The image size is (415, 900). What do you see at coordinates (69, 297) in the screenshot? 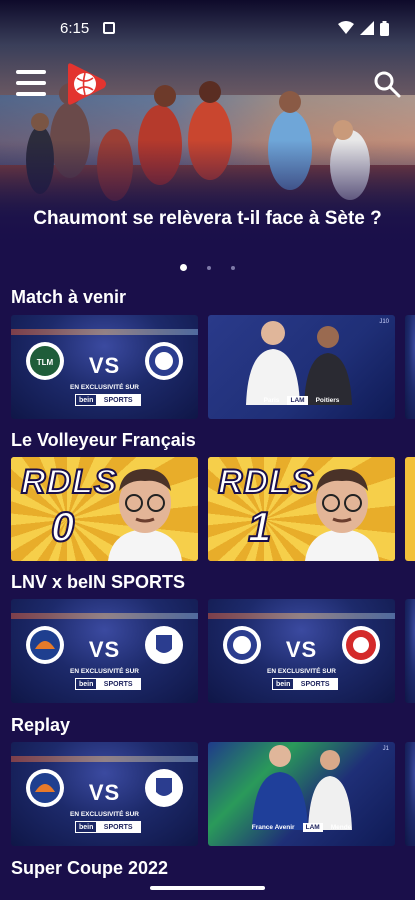
I see `section-title-match-a-venir: Match à venir` at bounding box center [69, 297].